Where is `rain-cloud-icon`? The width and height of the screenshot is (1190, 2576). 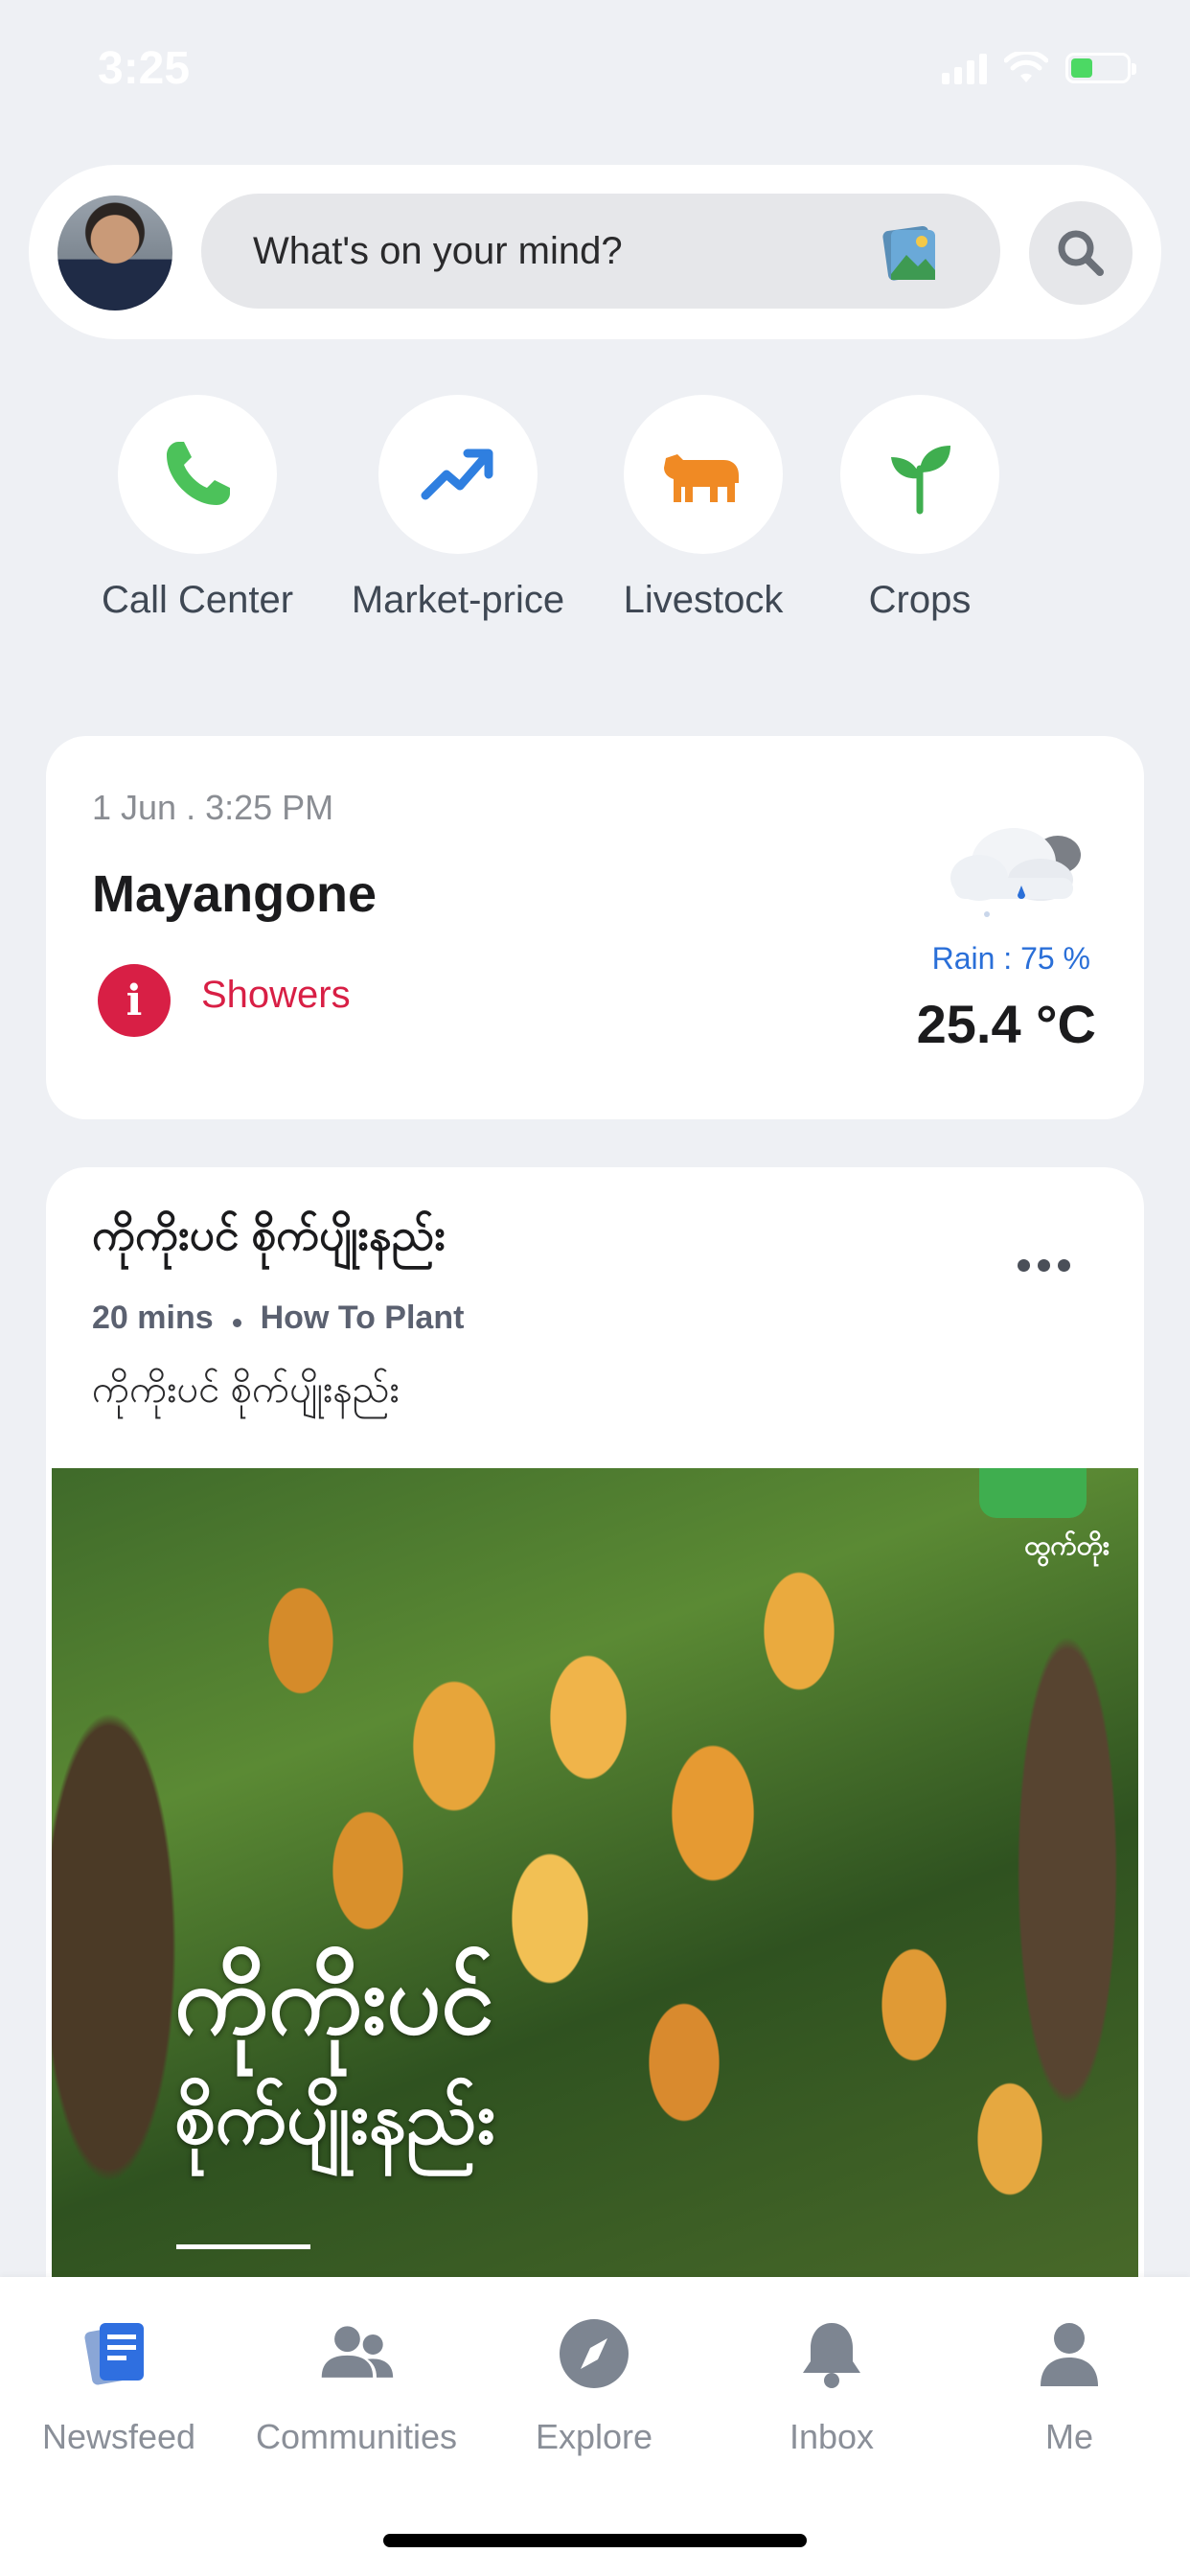 rain-cloud-icon is located at coordinates (1015, 872).